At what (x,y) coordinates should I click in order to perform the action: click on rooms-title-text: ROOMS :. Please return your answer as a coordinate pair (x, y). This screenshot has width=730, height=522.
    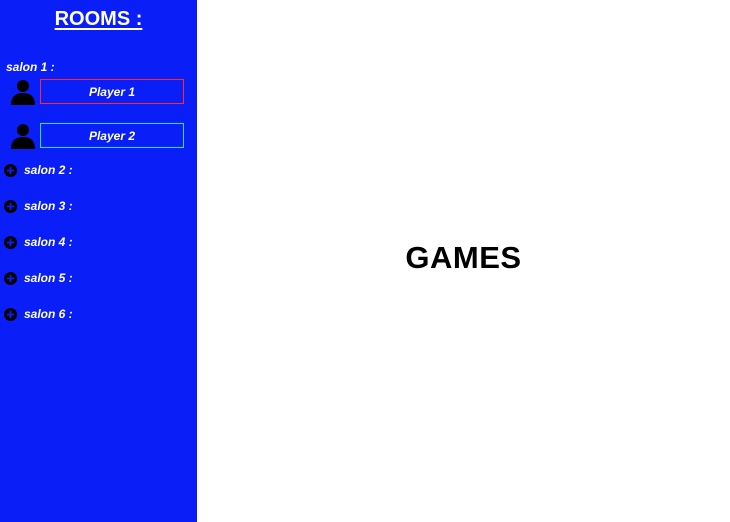
    Looking at the image, I should click on (98, 19).